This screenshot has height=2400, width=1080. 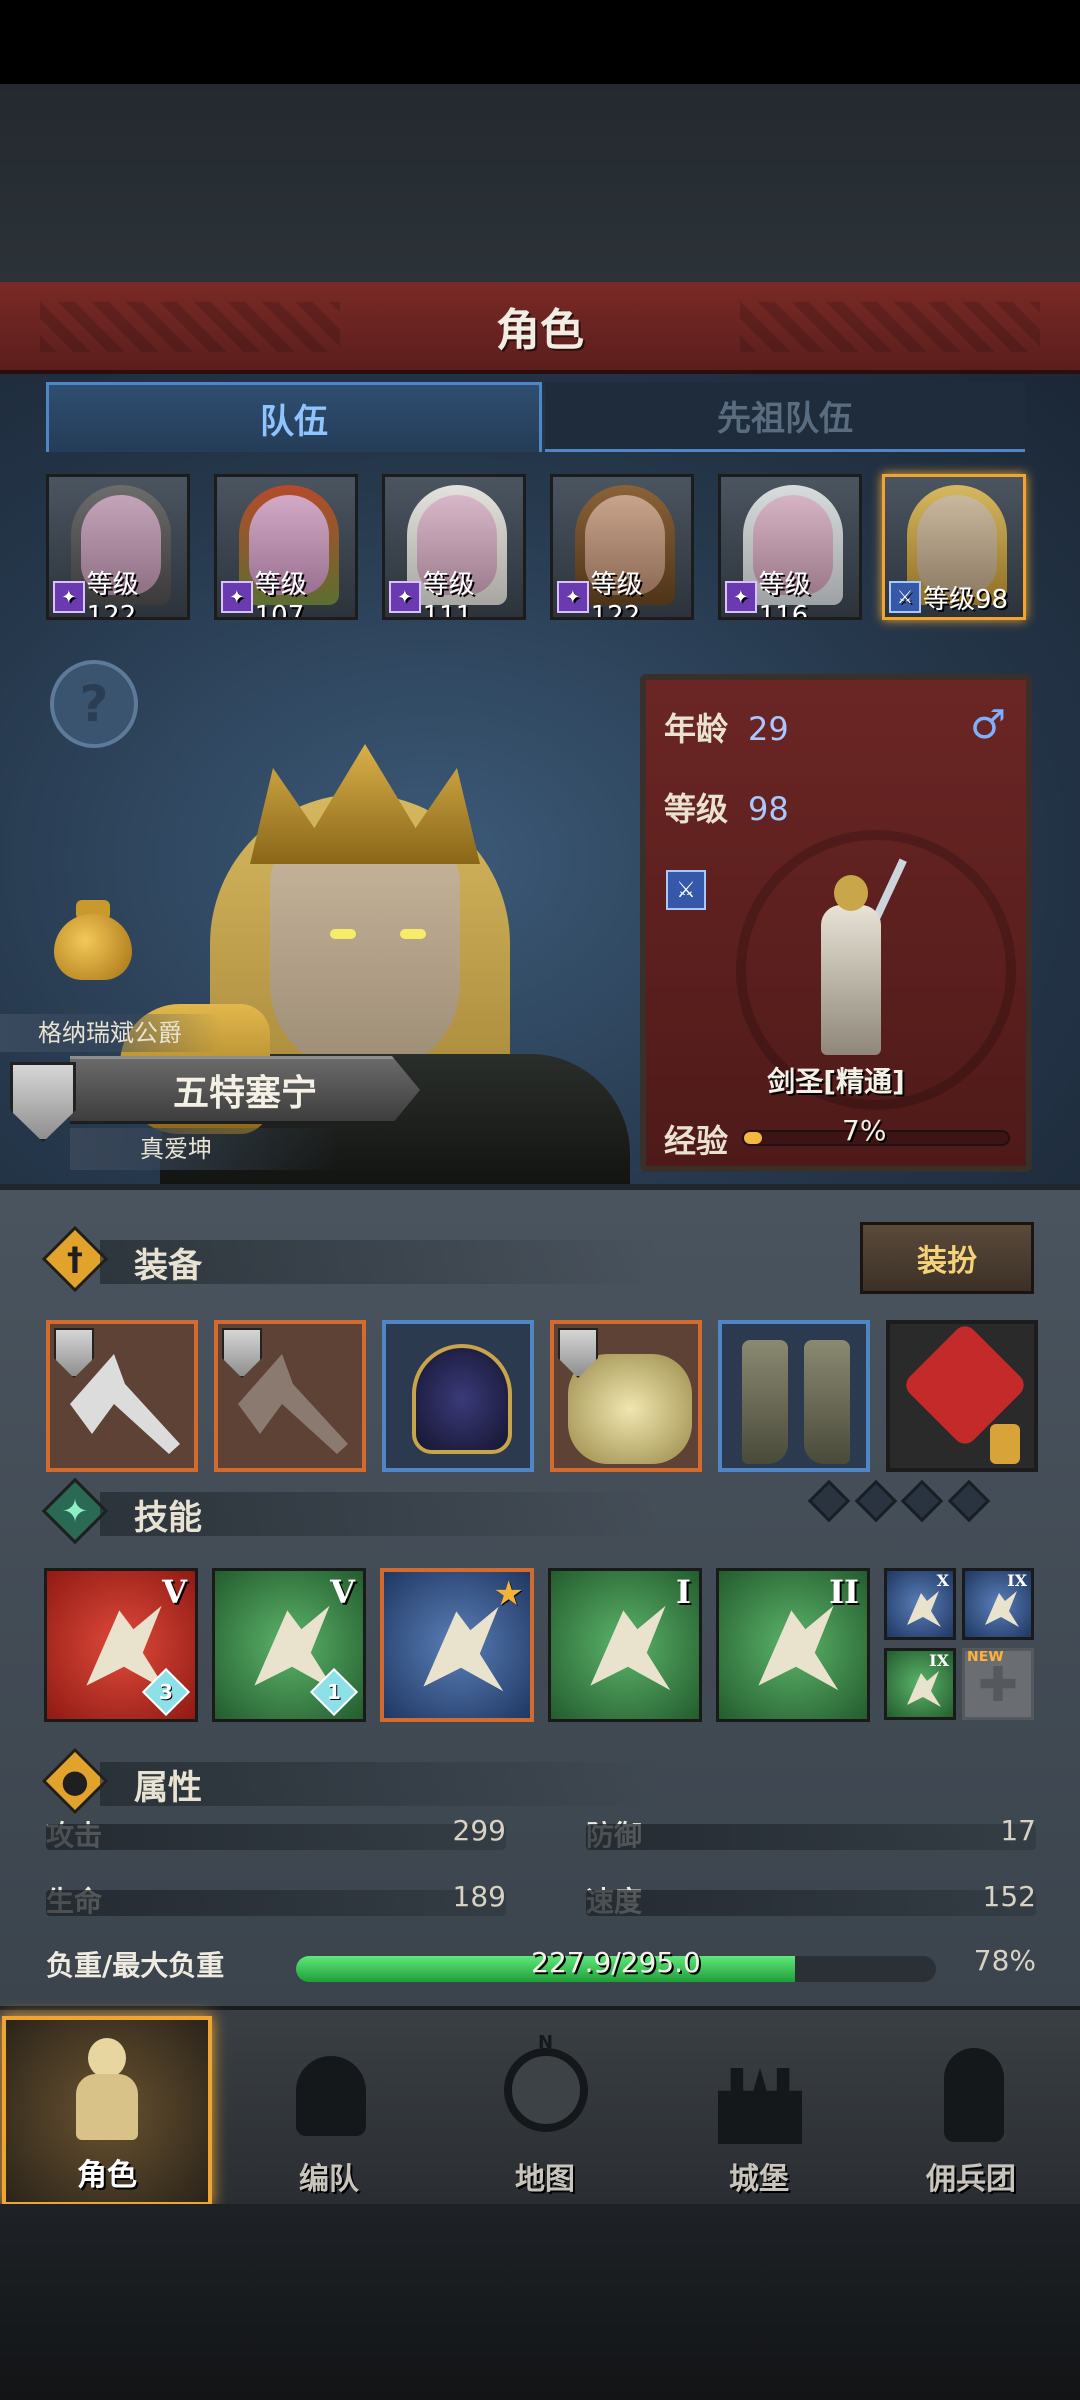 I want to click on exp-percent: 7%, so click(x=864, y=1130).